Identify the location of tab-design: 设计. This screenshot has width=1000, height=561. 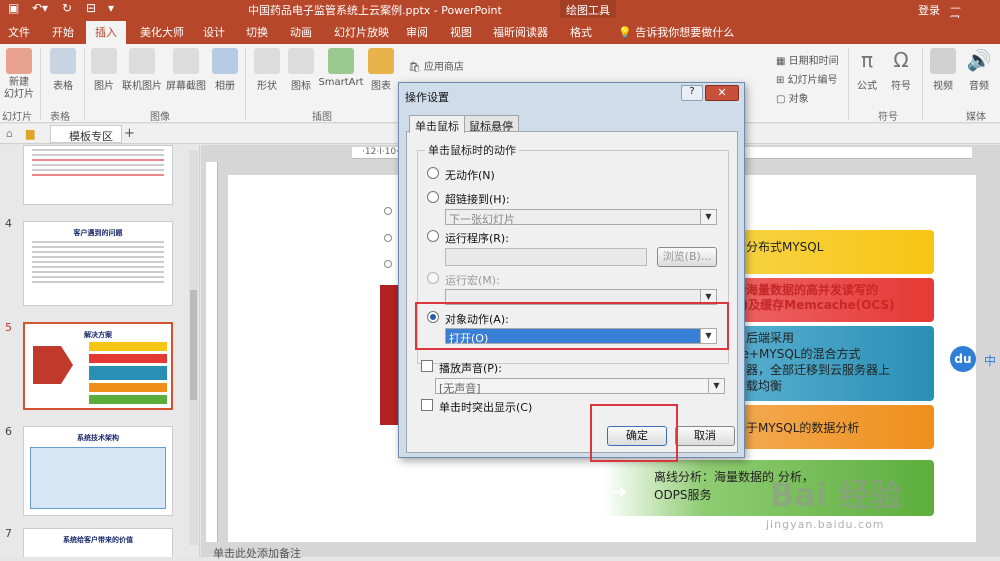
(214, 32).